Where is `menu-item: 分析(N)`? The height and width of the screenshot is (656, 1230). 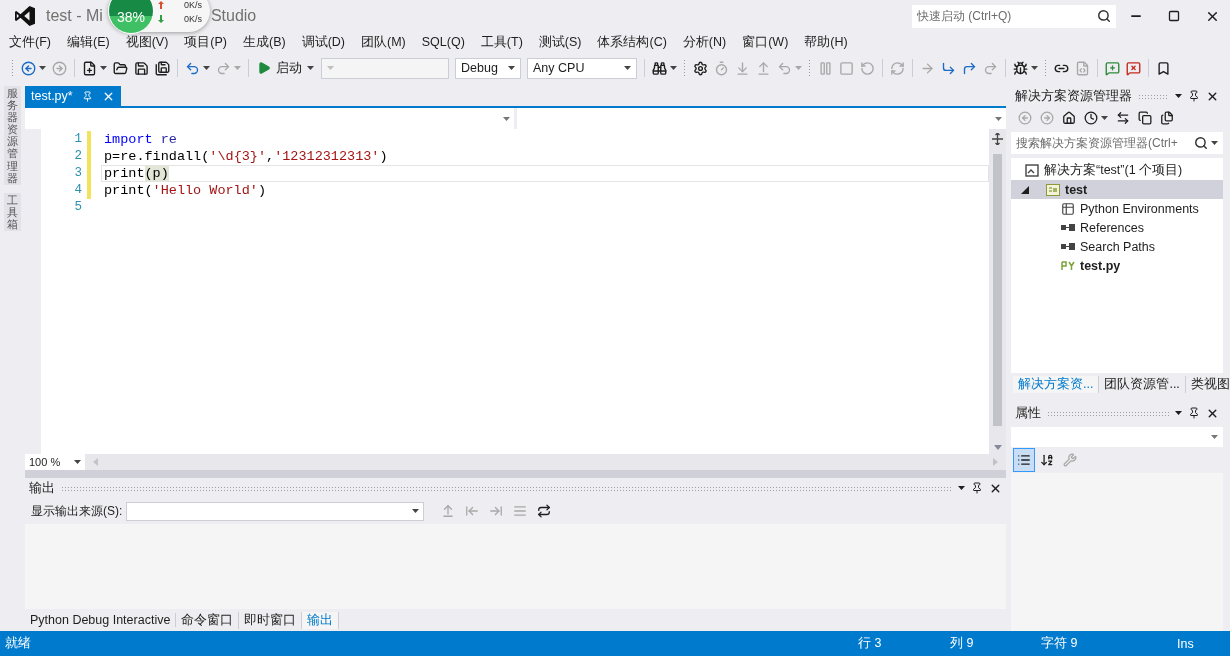
menu-item: 分析(N) is located at coordinates (704, 42).